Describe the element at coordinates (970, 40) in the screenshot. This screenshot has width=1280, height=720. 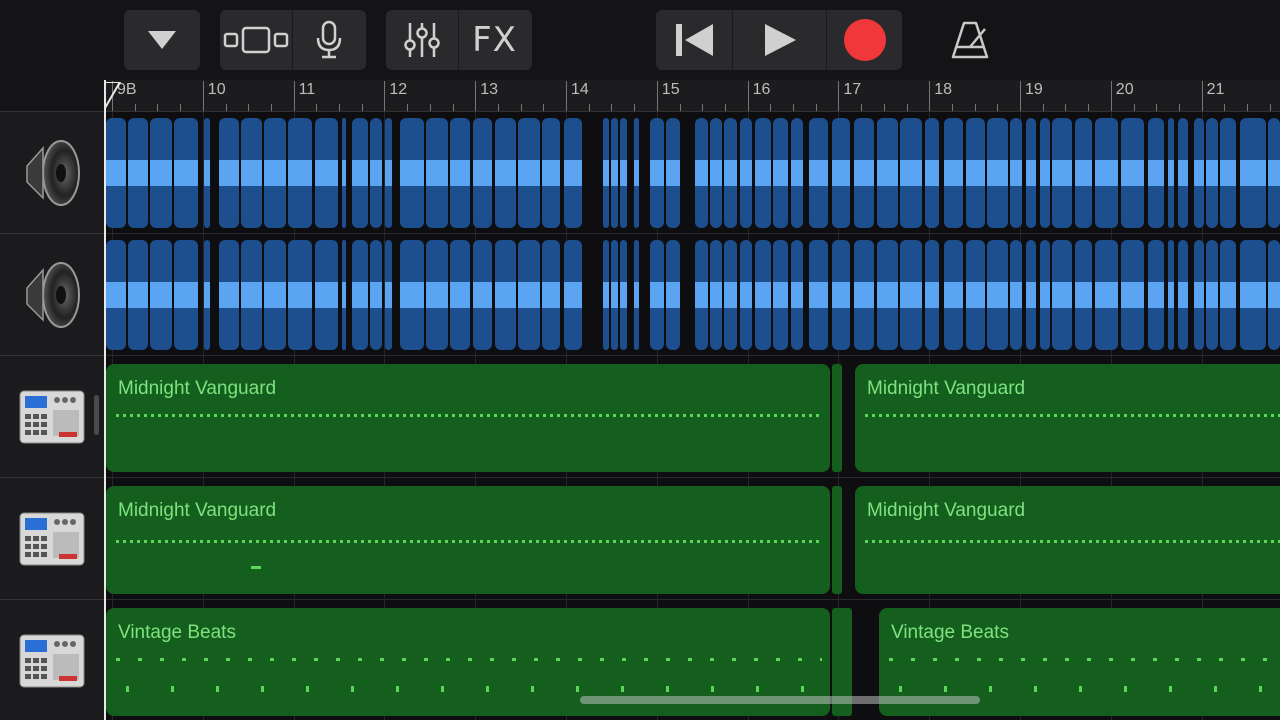
I see `metronome-button` at that location.